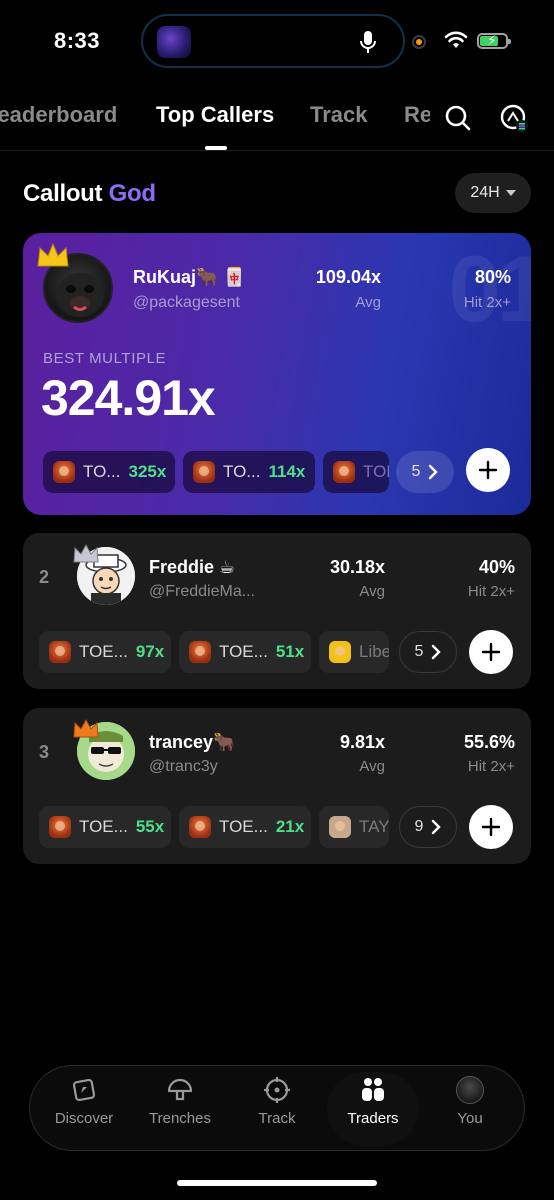 The image size is (554, 1200). Describe the element at coordinates (373, 1109) in the screenshot. I see `nav-traders: Traders` at that location.